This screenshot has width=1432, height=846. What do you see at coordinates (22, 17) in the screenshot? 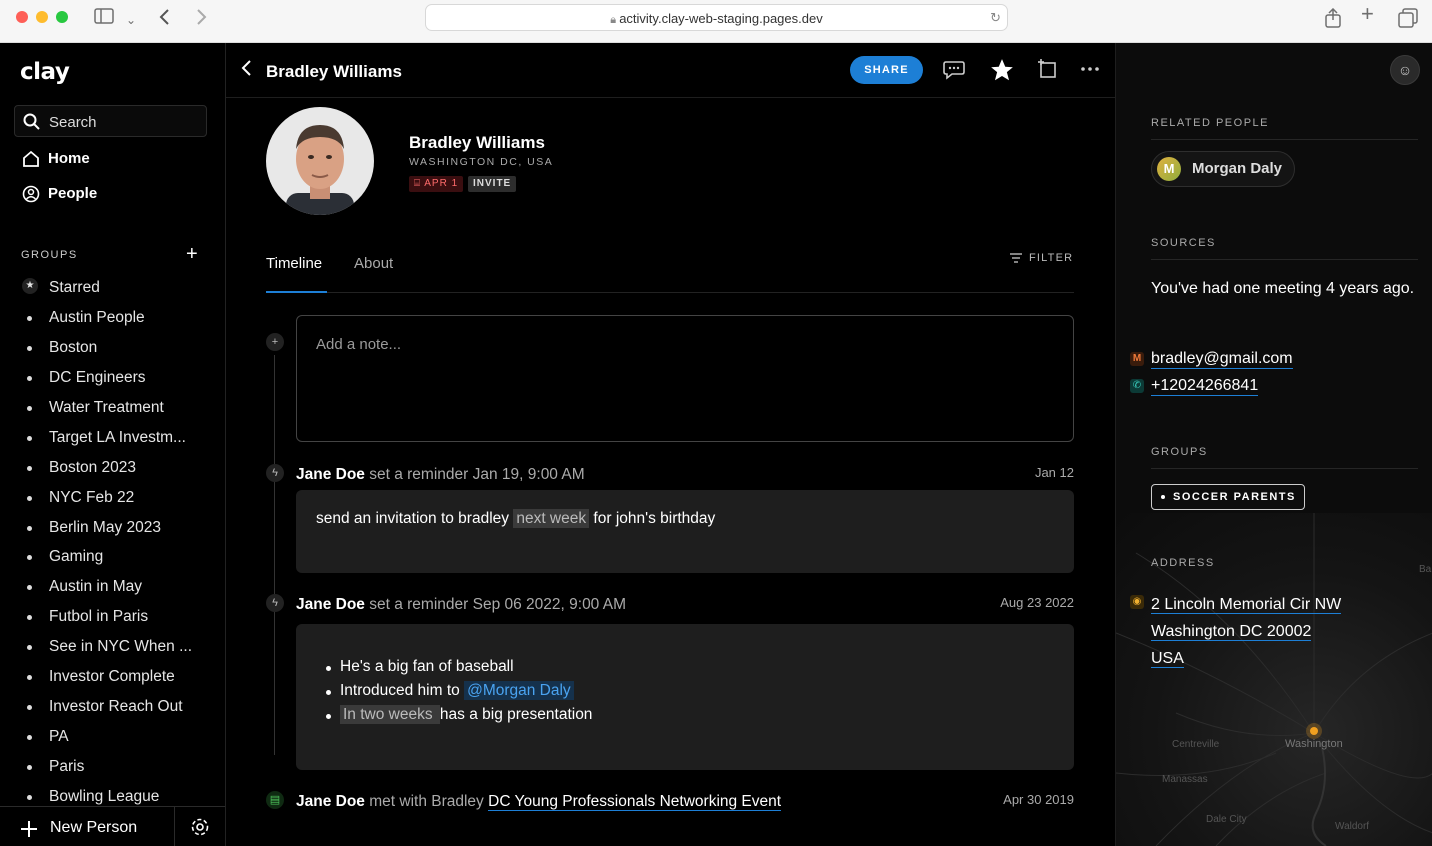
I see `close-window-button` at bounding box center [22, 17].